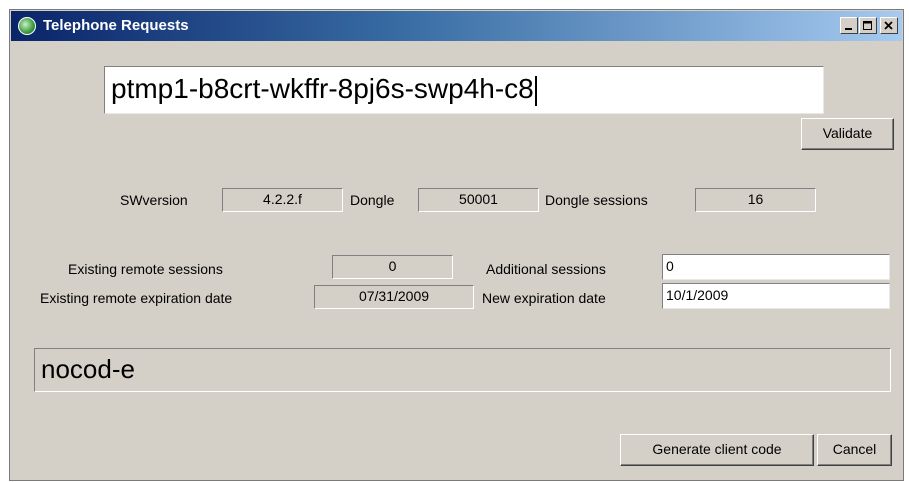 The width and height of the screenshot is (909, 482). Describe the element at coordinates (136, 298) in the screenshot. I see `existing-remote-expiration-label: Existing remote expiration date` at that location.